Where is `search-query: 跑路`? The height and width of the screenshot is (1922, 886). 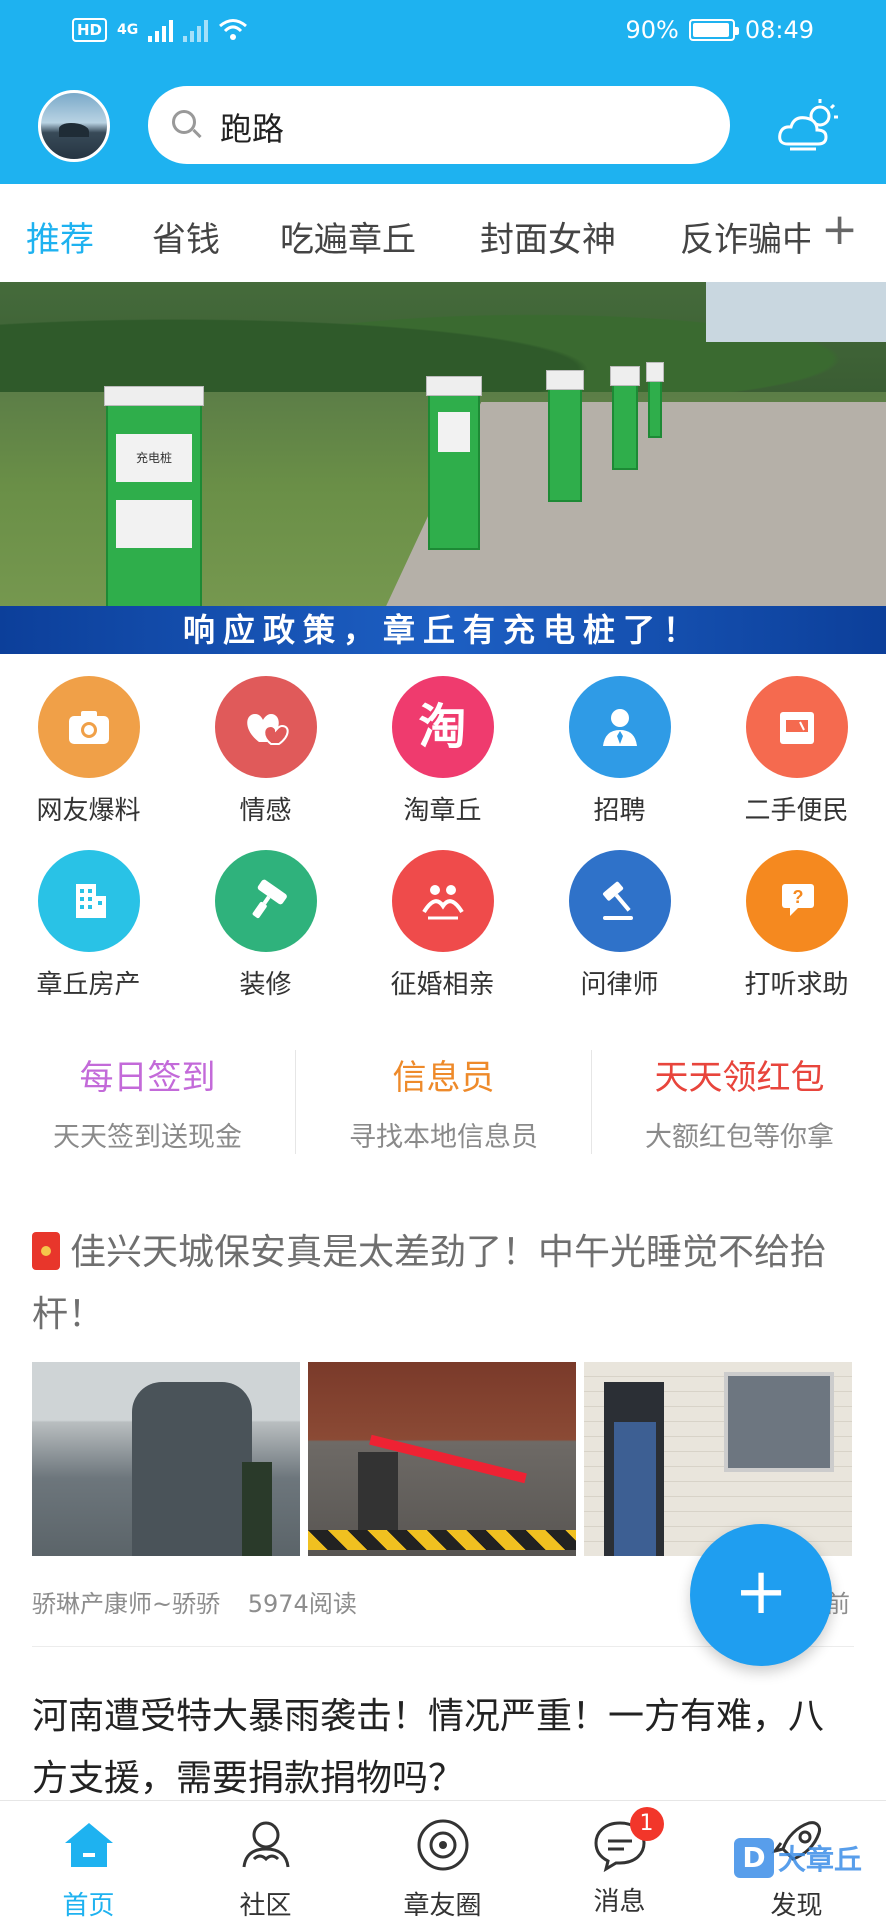 search-query: 跑路 is located at coordinates (252, 129).